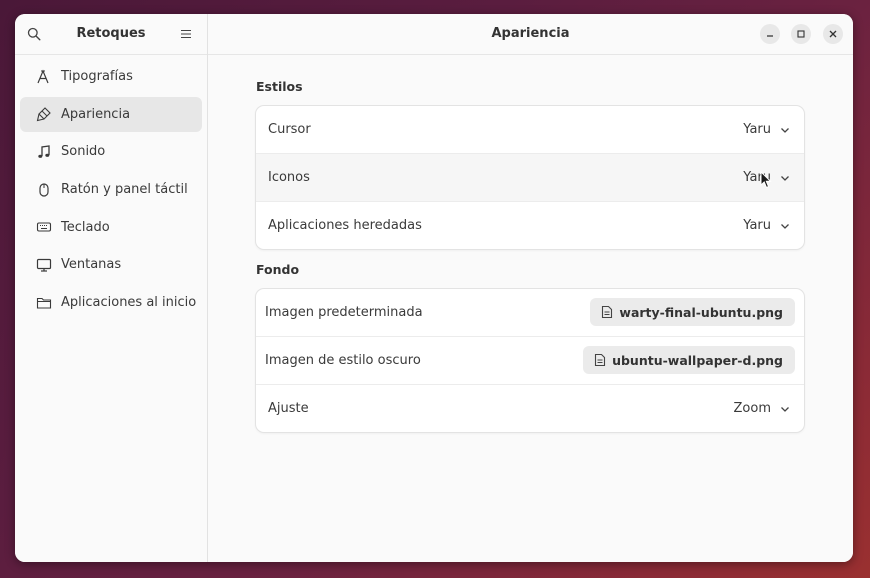 The width and height of the screenshot is (870, 578). Describe the element at coordinates (124, 190) in the screenshot. I see `sidebar-item-label: Ratón y panel táctil` at that location.